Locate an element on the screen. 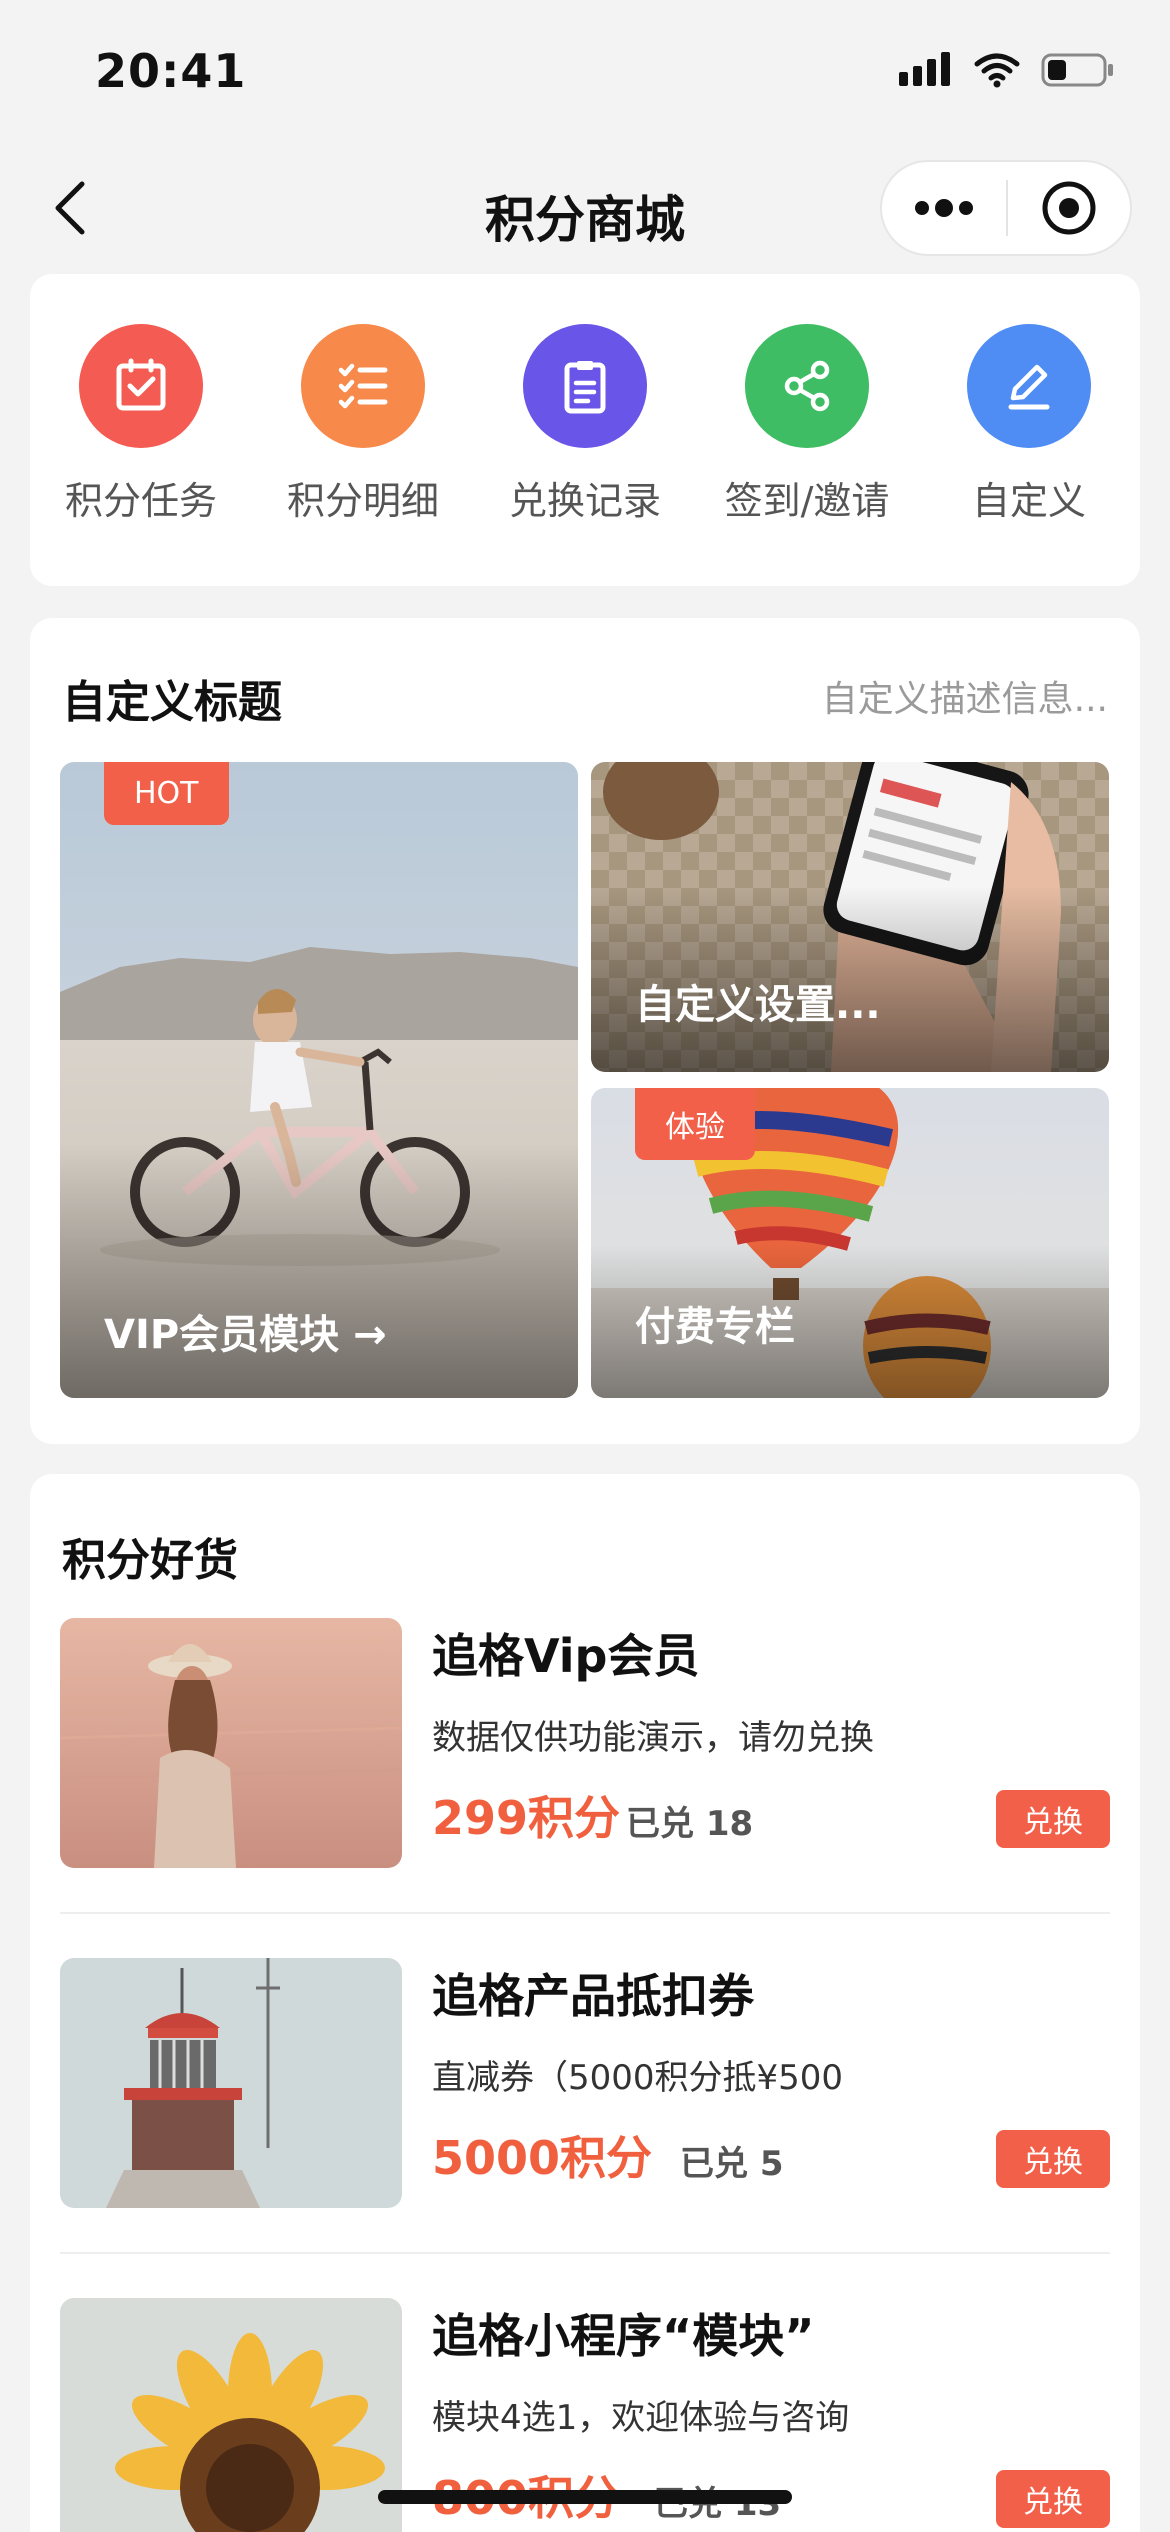 The height and width of the screenshot is (2532, 1170). shortcut-exchange-record: 兑换记录 is located at coordinates (585, 424).